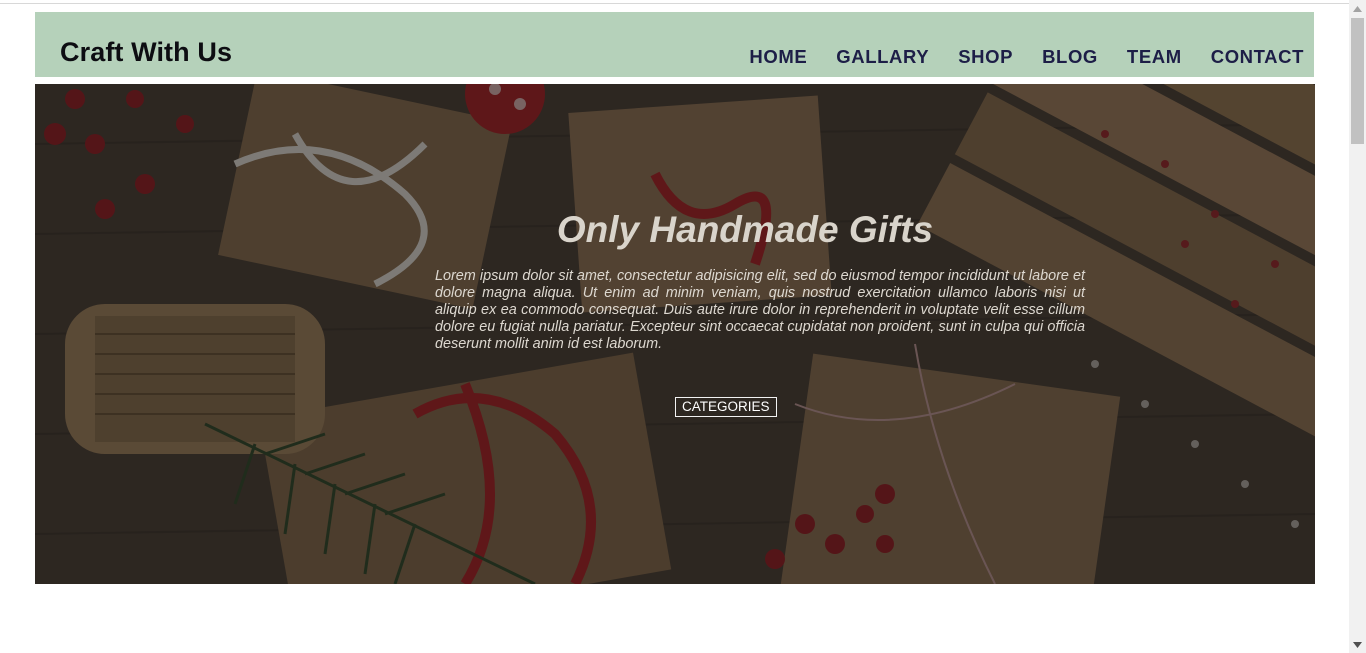 The height and width of the screenshot is (653, 1366). I want to click on categories-button: CATEGORIES, so click(726, 407).